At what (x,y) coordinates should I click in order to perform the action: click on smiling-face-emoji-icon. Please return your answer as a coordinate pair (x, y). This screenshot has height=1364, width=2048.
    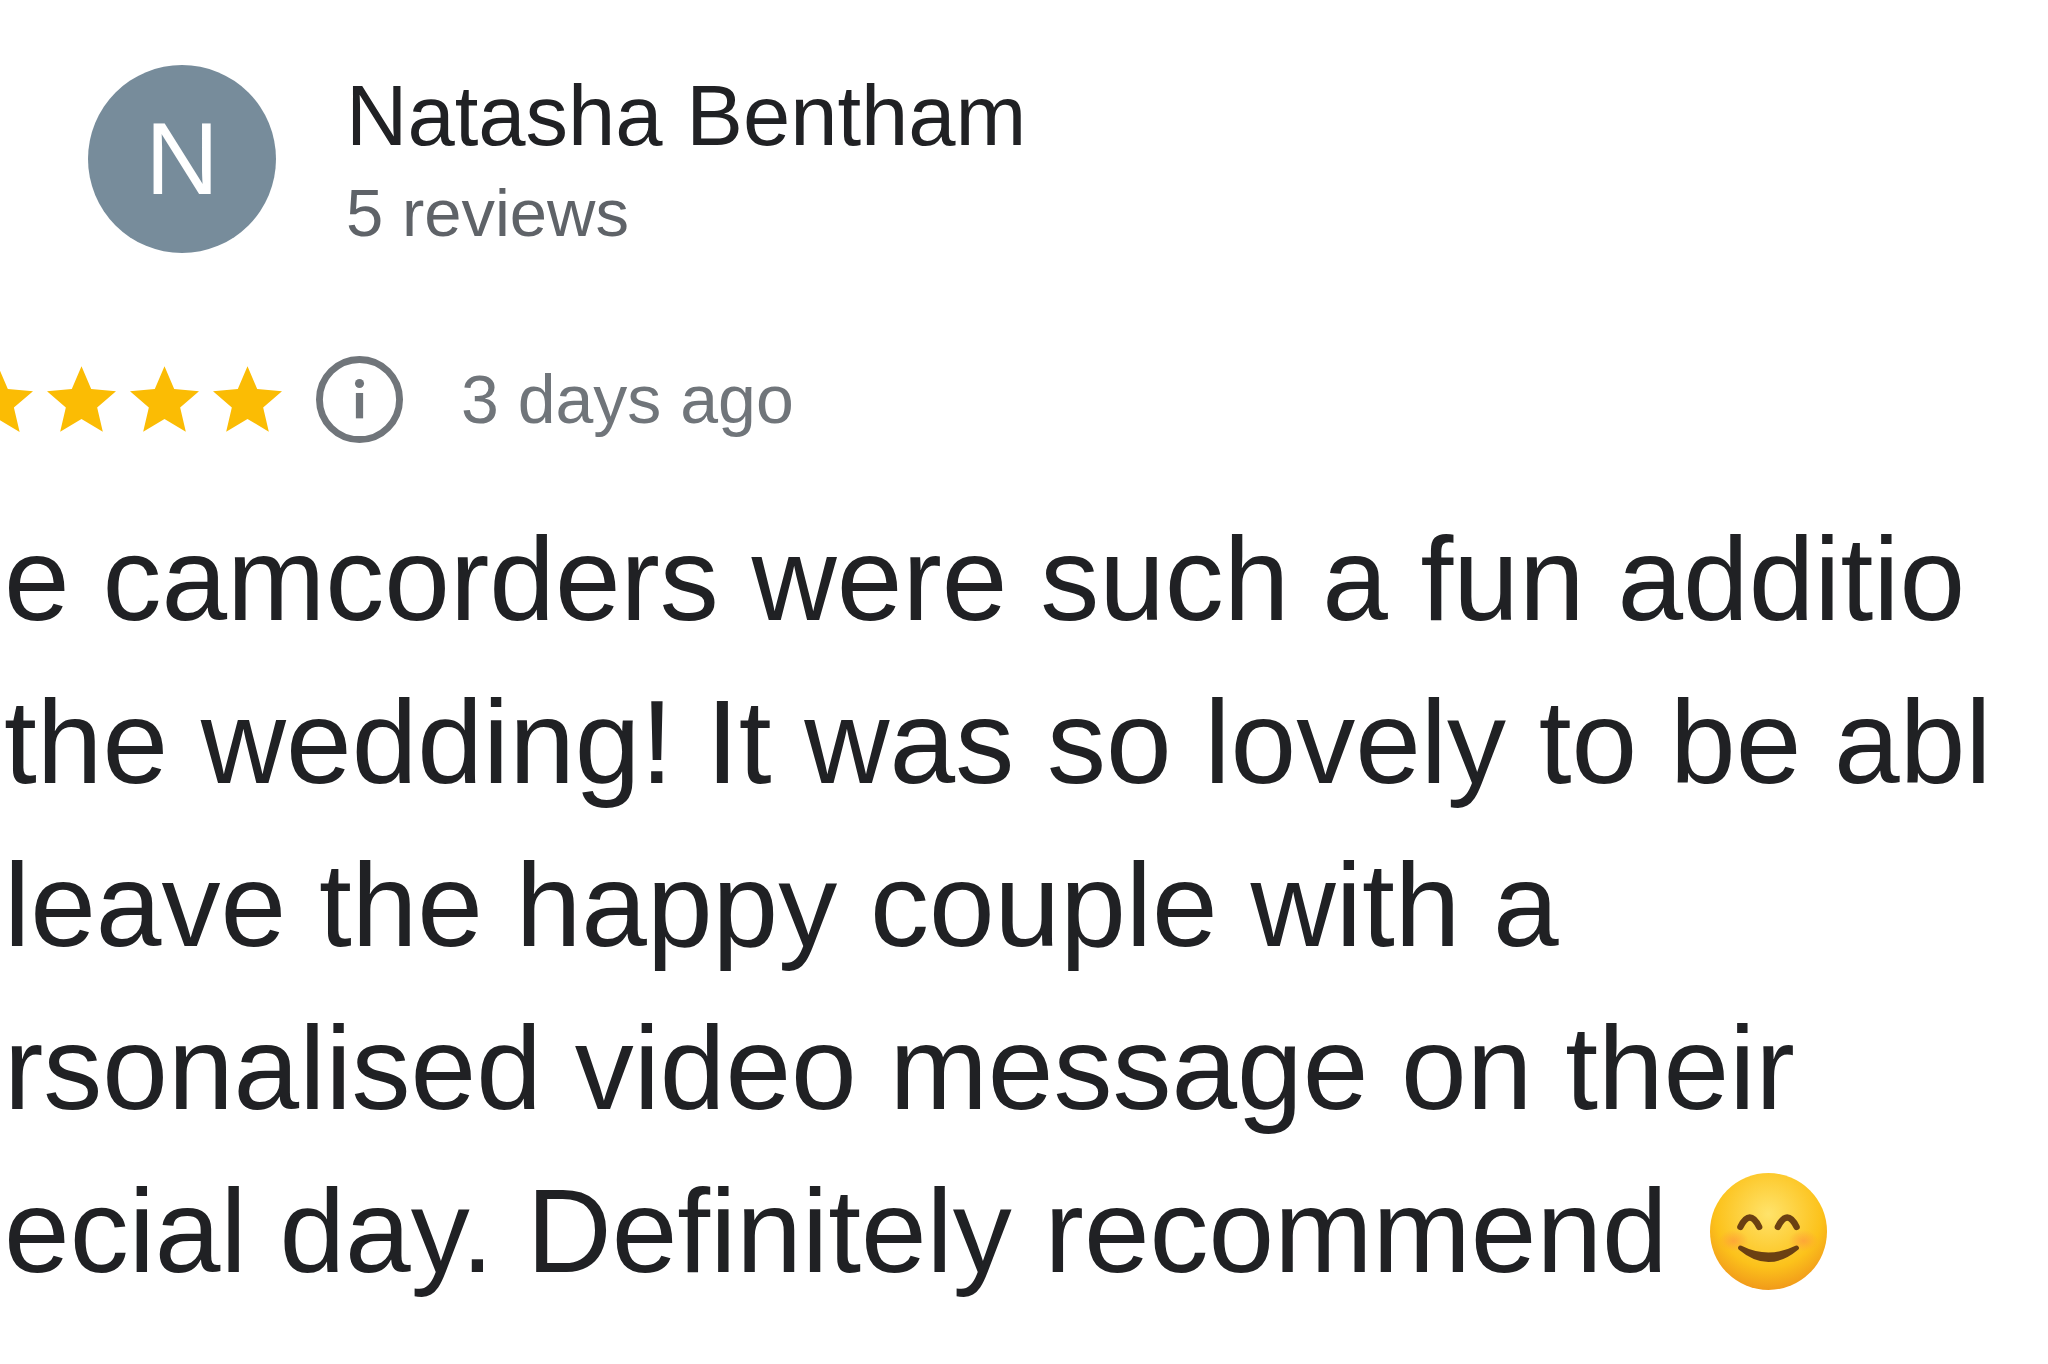
    Looking at the image, I should click on (1768, 1231).